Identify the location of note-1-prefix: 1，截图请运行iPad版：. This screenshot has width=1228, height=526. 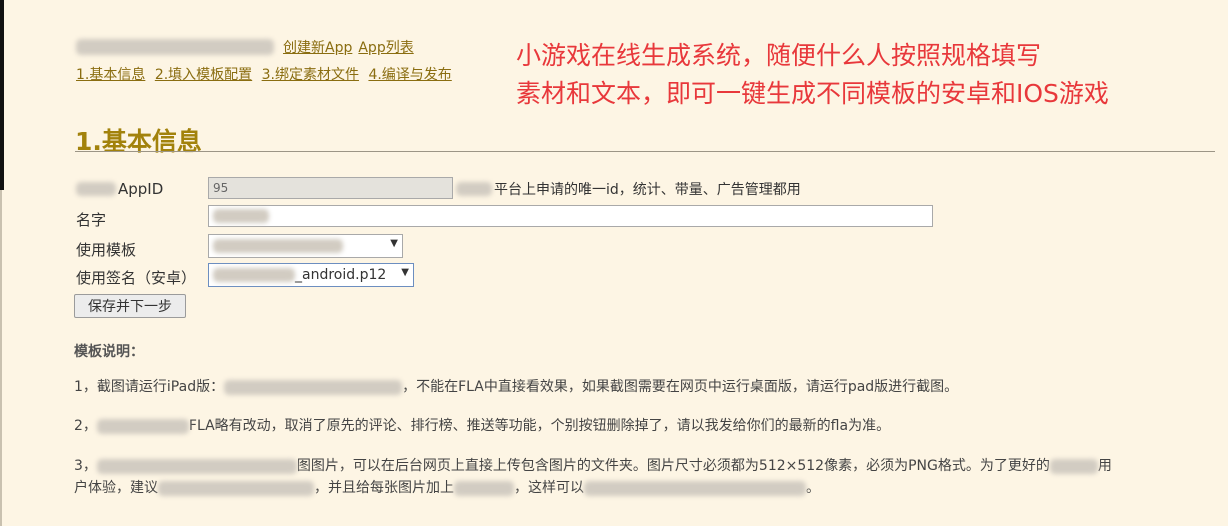
(149, 387).